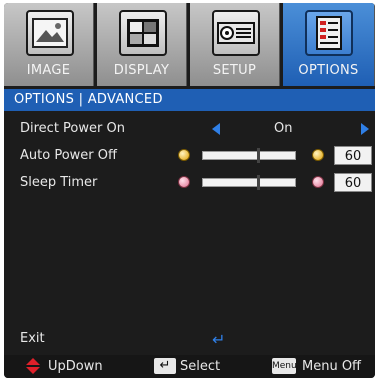 This screenshot has height=381, width=379. What do you see at coordinates (184, 182) in the screenshot?
I see `sleep-decrease-icon` at bounding box center [184, 182].